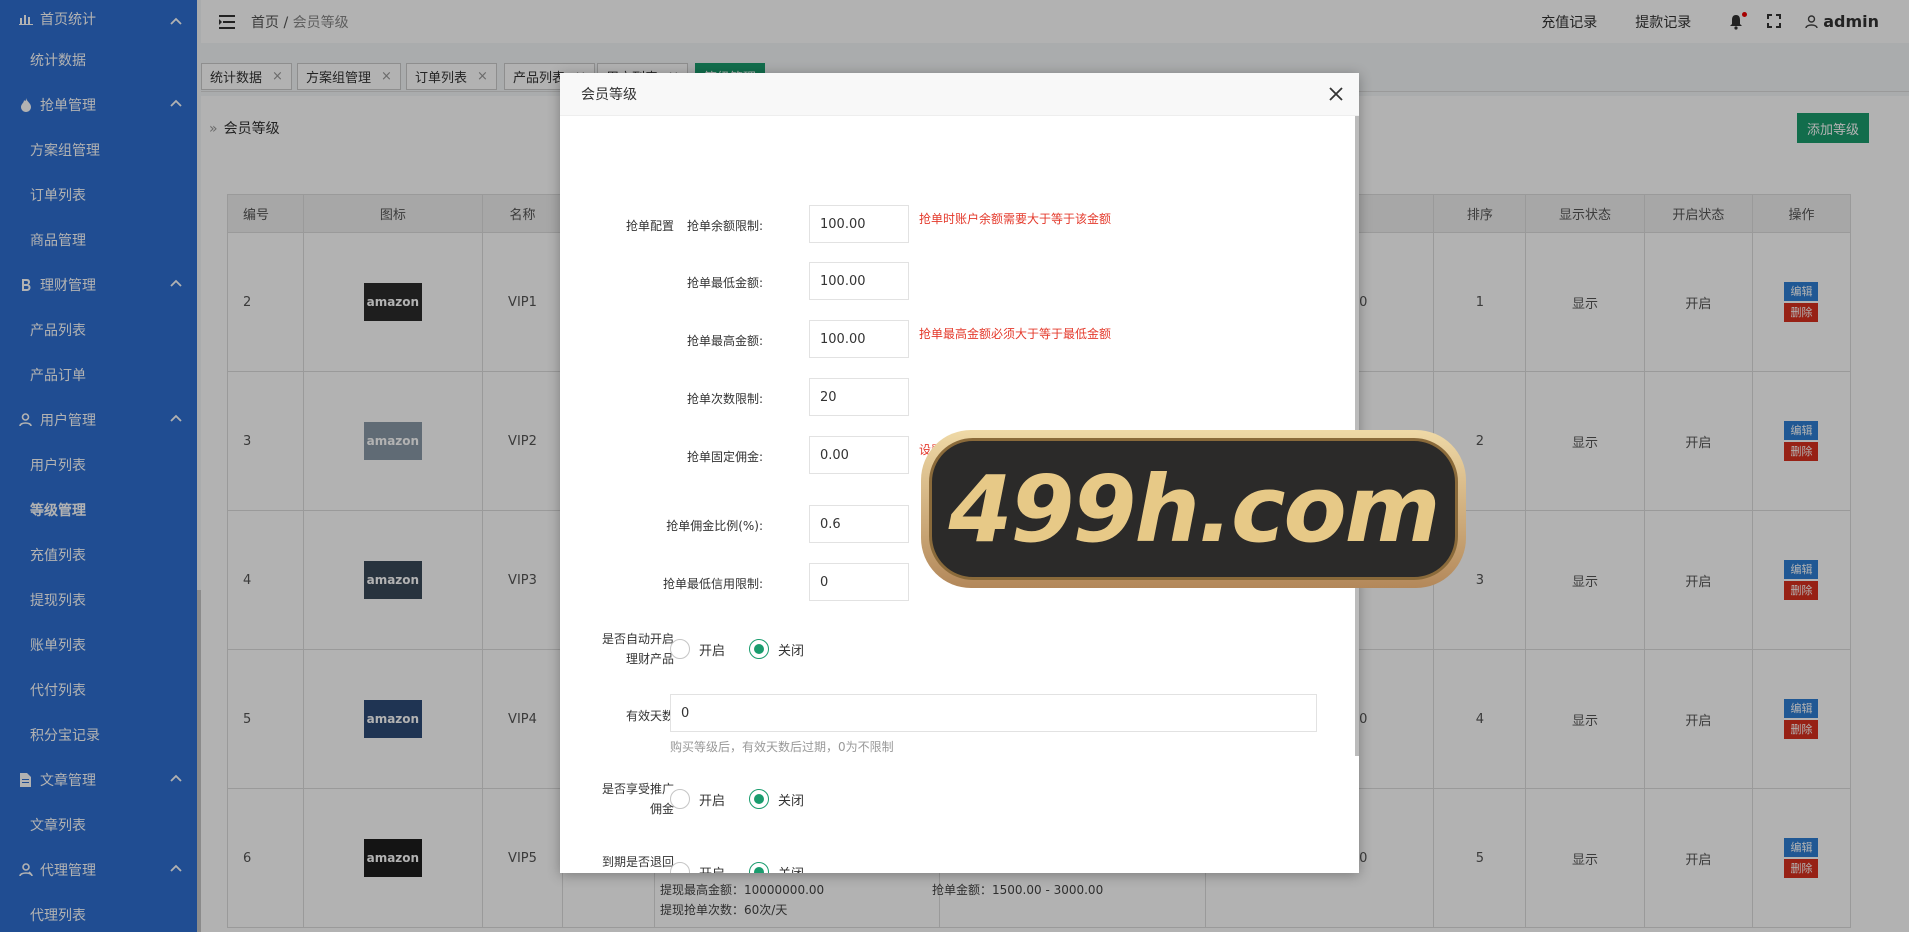 The height and width of the screenshot is (932, 1909). Describe the element at coordinates (697, 799) in the screenshot. I see `promo-radio-on: 开启` at that location.